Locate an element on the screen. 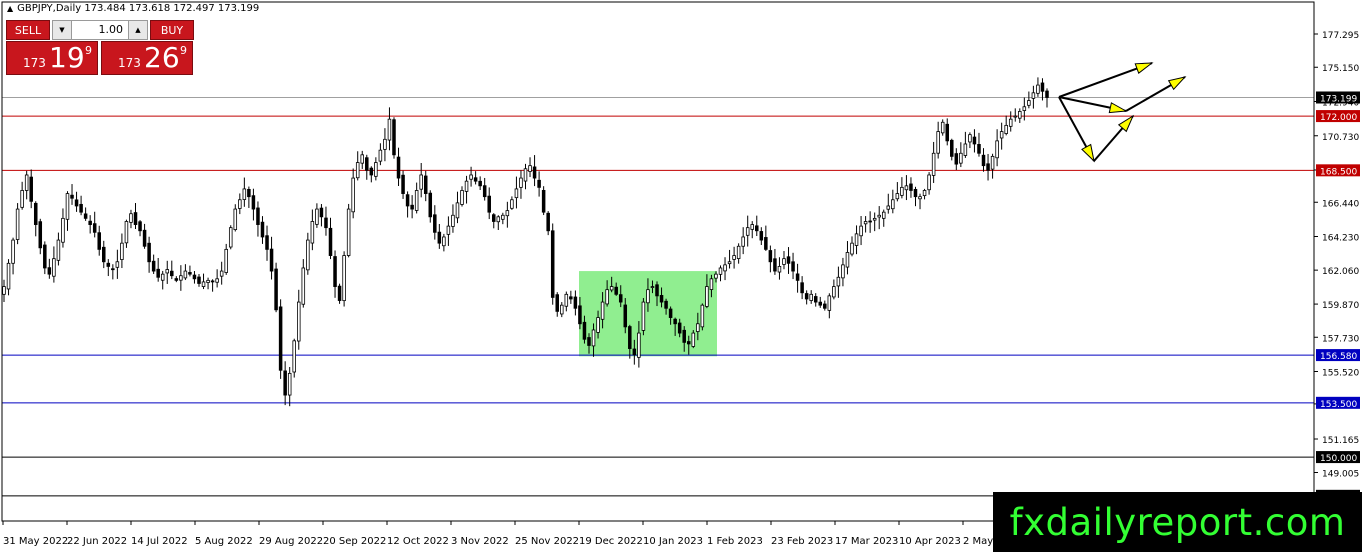 The height and width of the screenshot is (552, 1362). y-tick-label: 170.730 is located at coordinates (1340, 138).